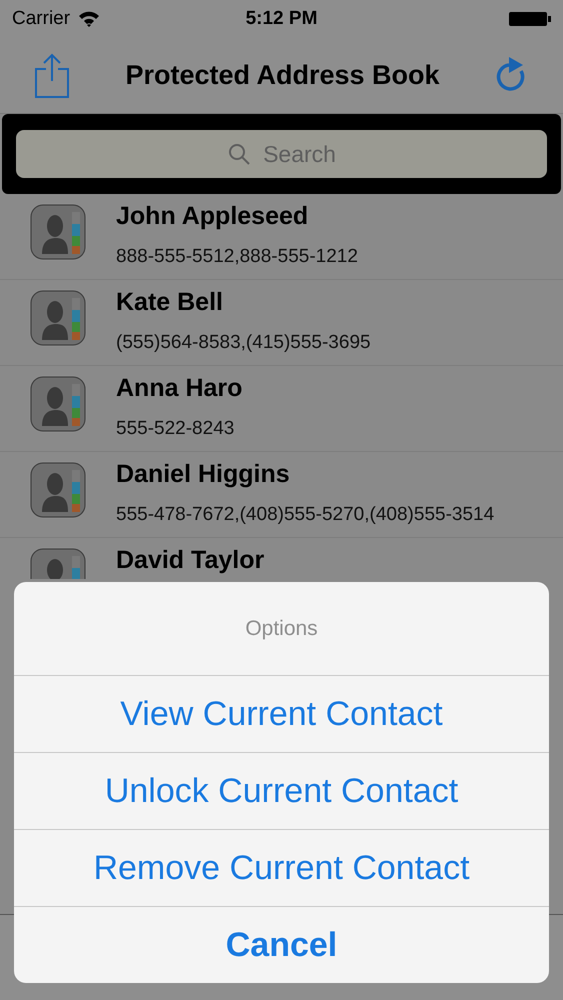 Image resolution: width=563 pixels, height=1000 pixels. I want to click on action-button: Remove Current Contact, so click(281, 868).